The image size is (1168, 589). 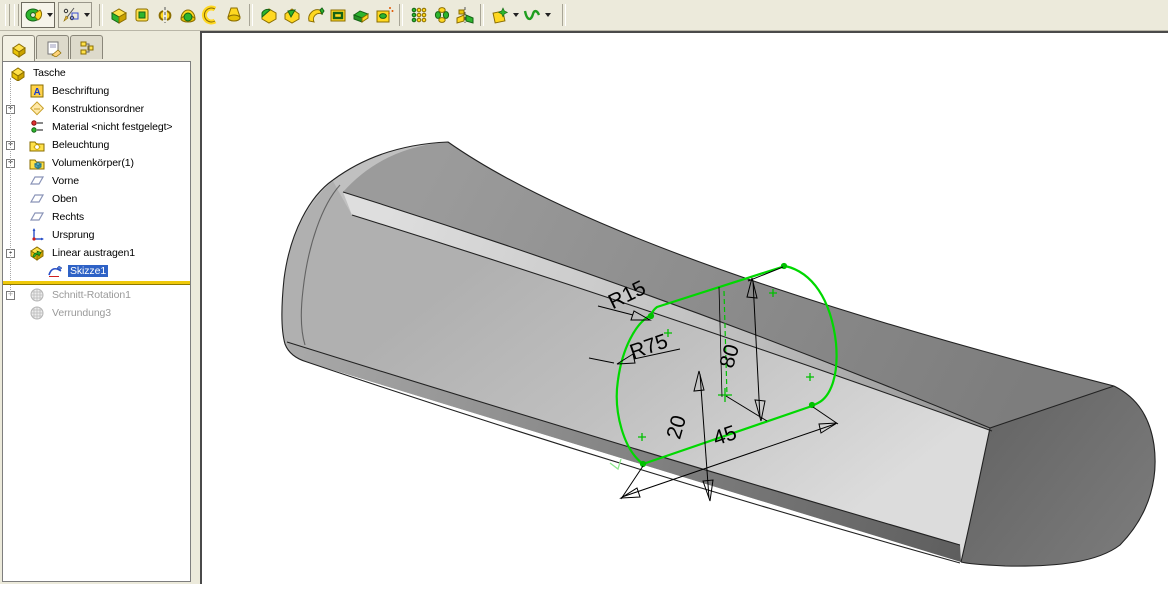 I want to click on tab-configurationmanager, so click(x=86, y=47).